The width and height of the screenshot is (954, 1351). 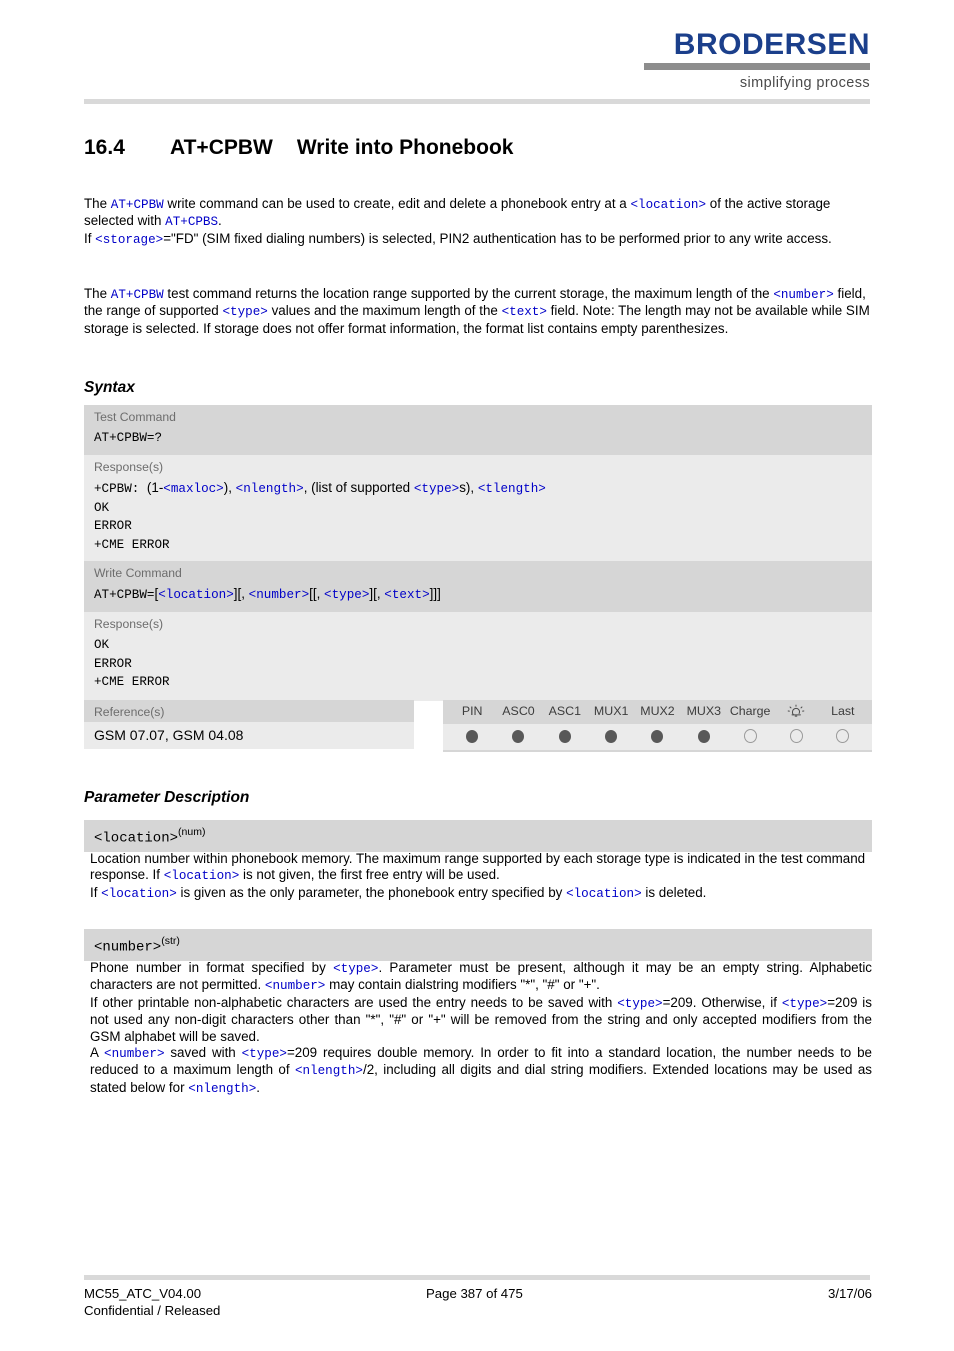 What do you see at coordinates (249, 735) in the screenshot?
I see `reference-value: GSM 07.07, GSM 04.08` at bounding box center [249, 735].